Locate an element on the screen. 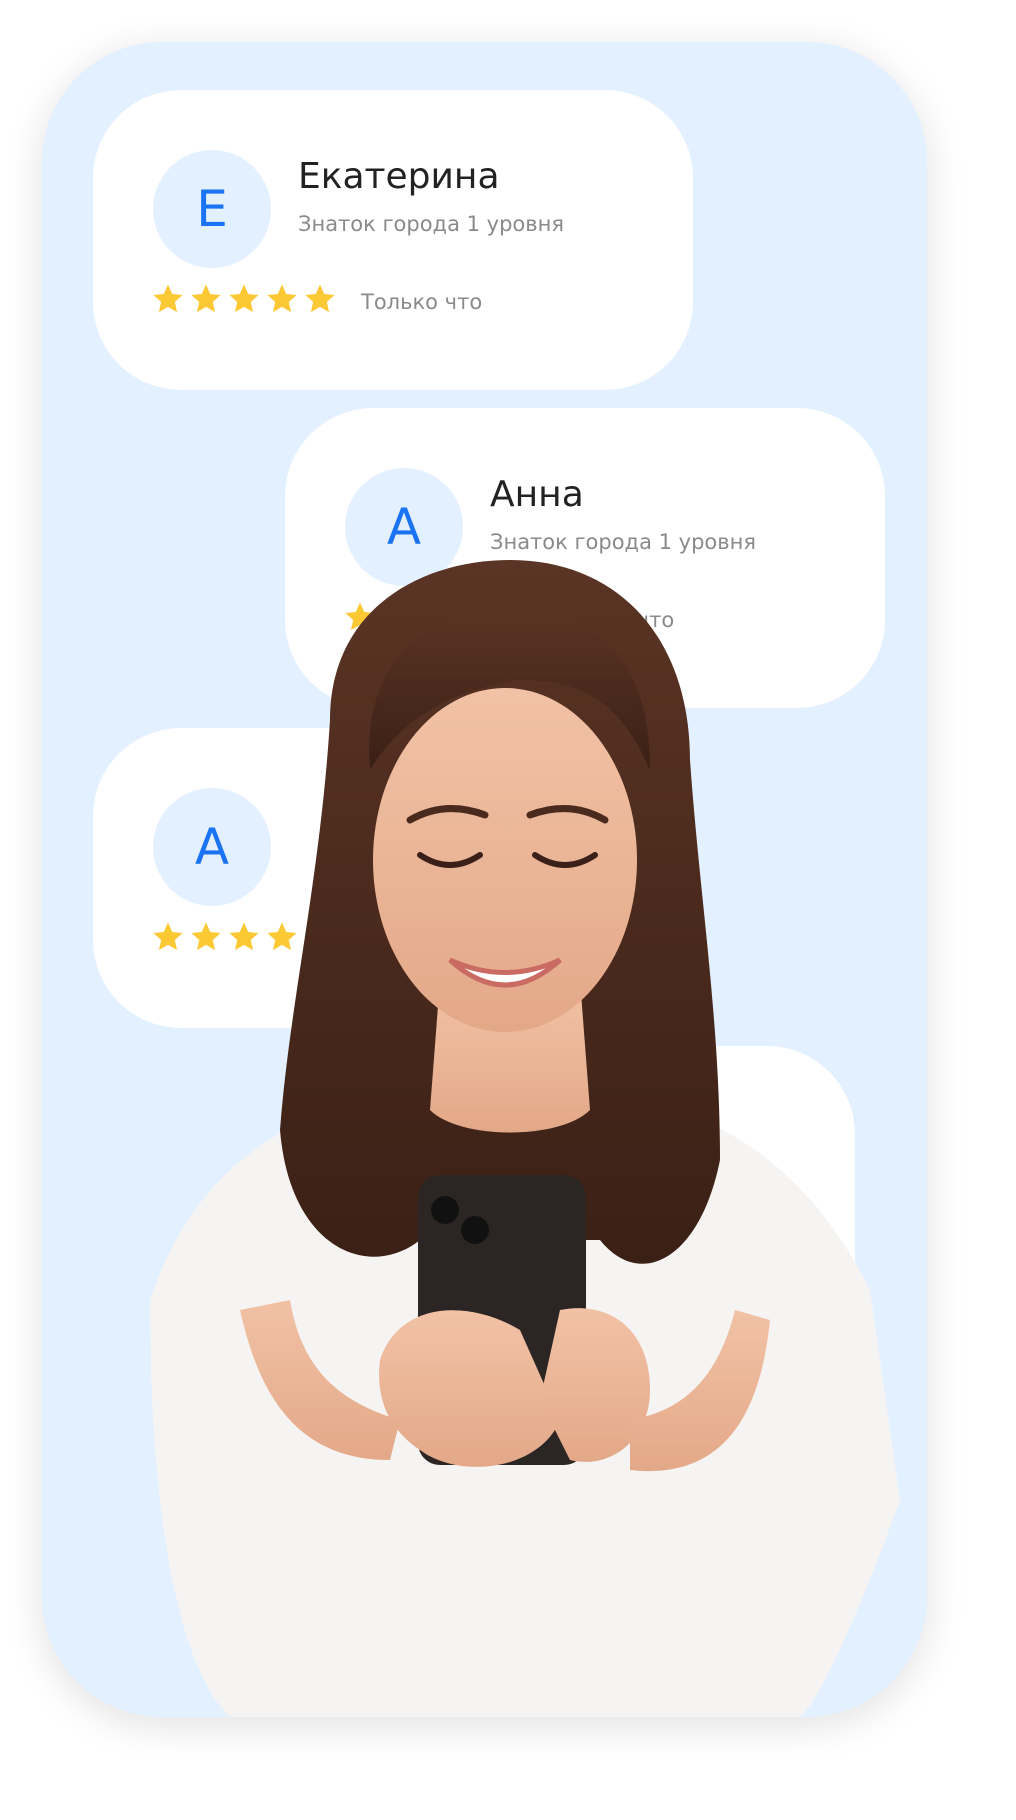 This screenshot has width=1016, height=1820. review-card-anna: А Анна Знаток города 1 уровня Только что is located at coordinates (585, 558).